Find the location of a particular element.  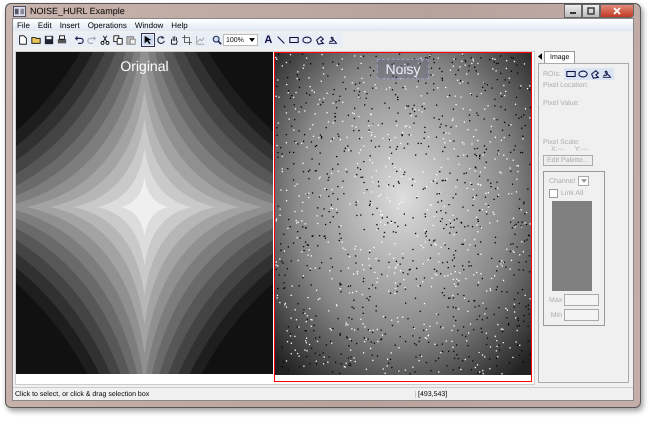

paste-icon is located at coordinates (131, 40).